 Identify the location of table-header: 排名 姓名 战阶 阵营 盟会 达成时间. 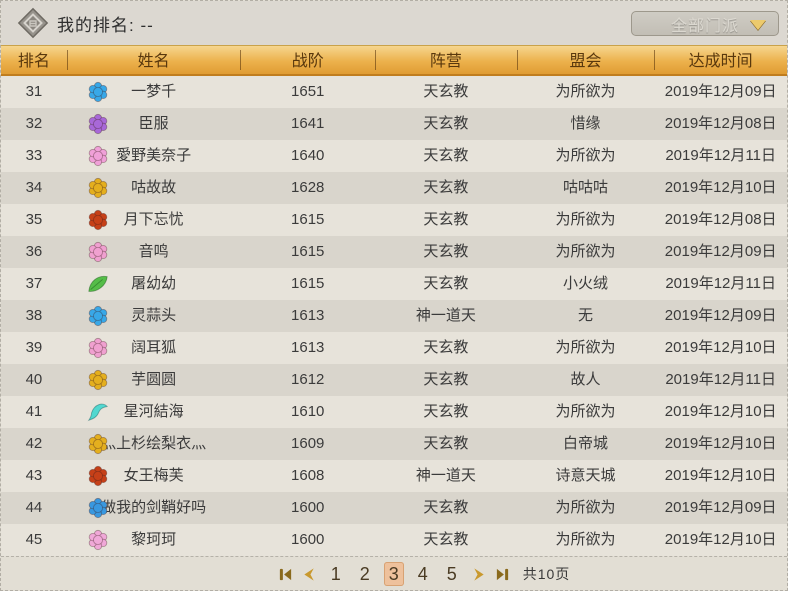
(394, 60).